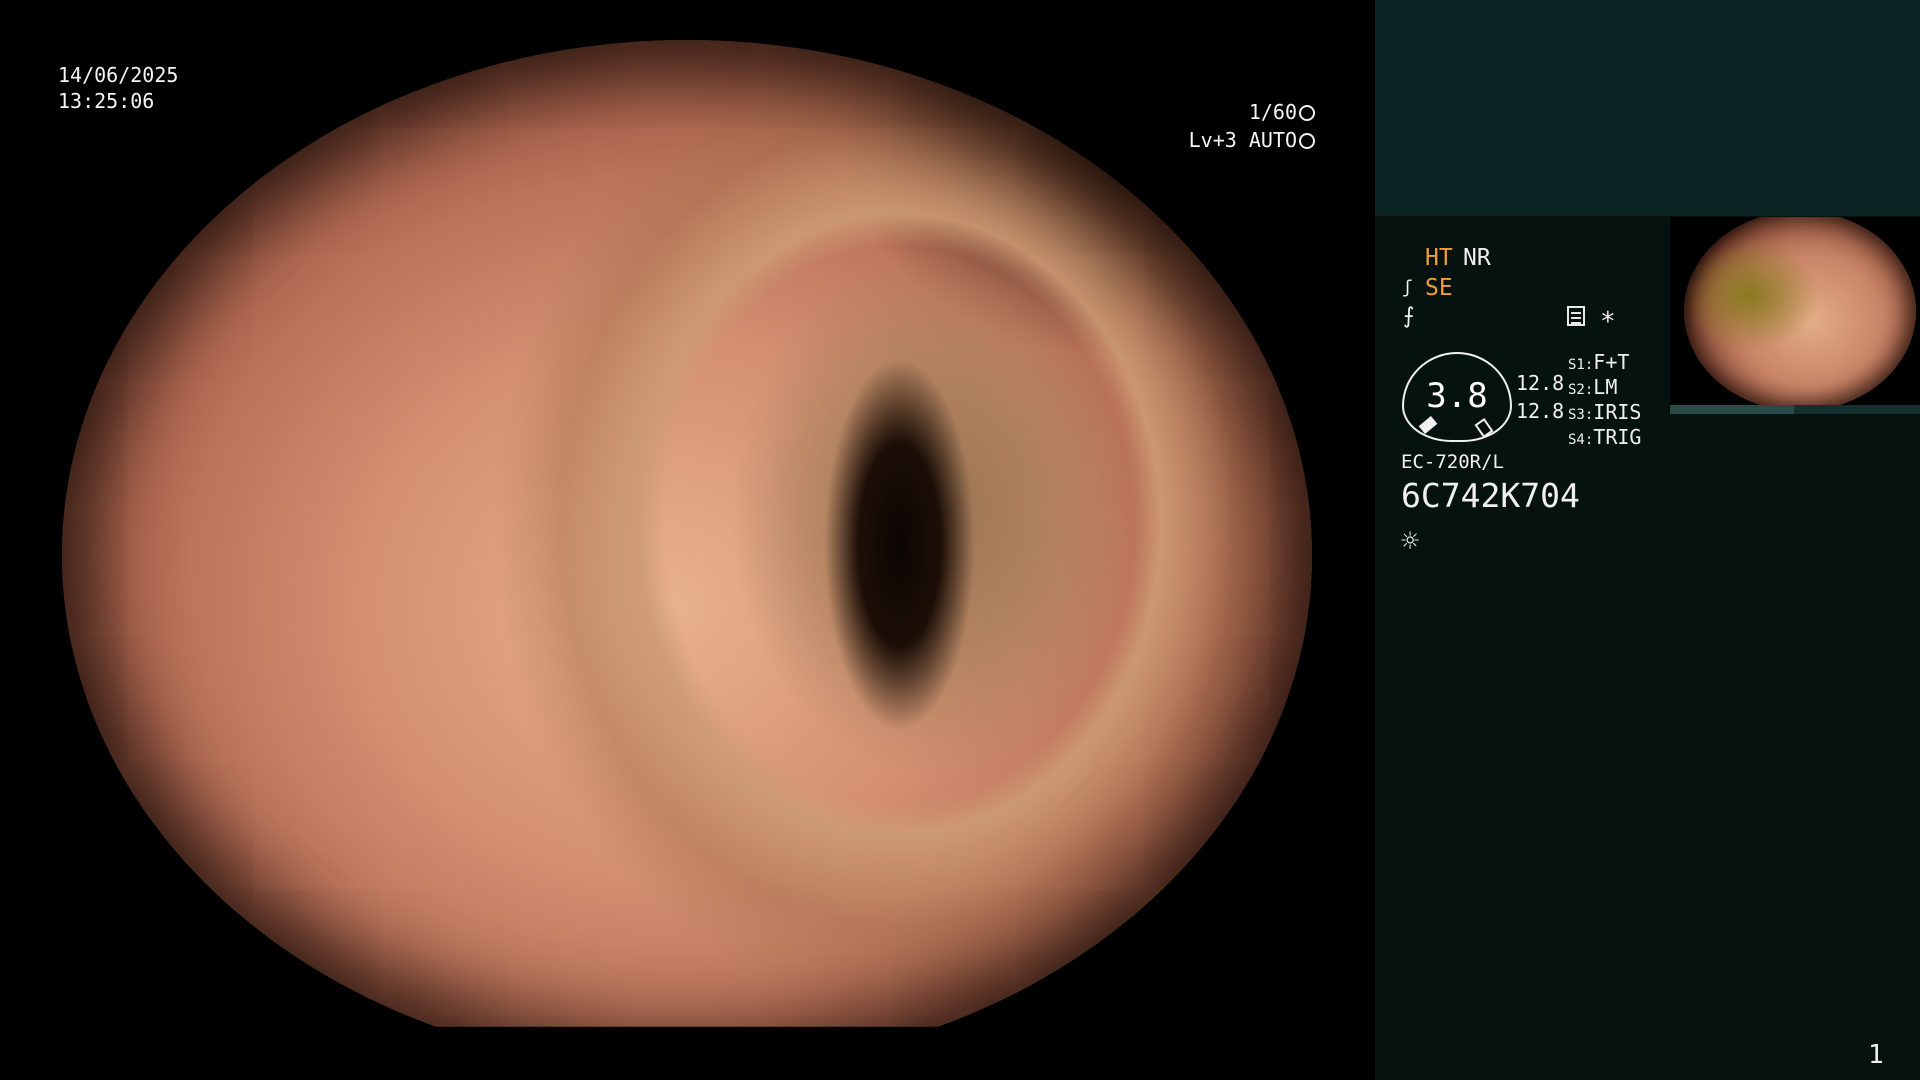 The width and height of the screenshot is (1920, 1080). What do you see at coordinates (1732, 409) in the screenshot?
I see `thumbnail-progress-fill` at bounding box center [1732, 409].